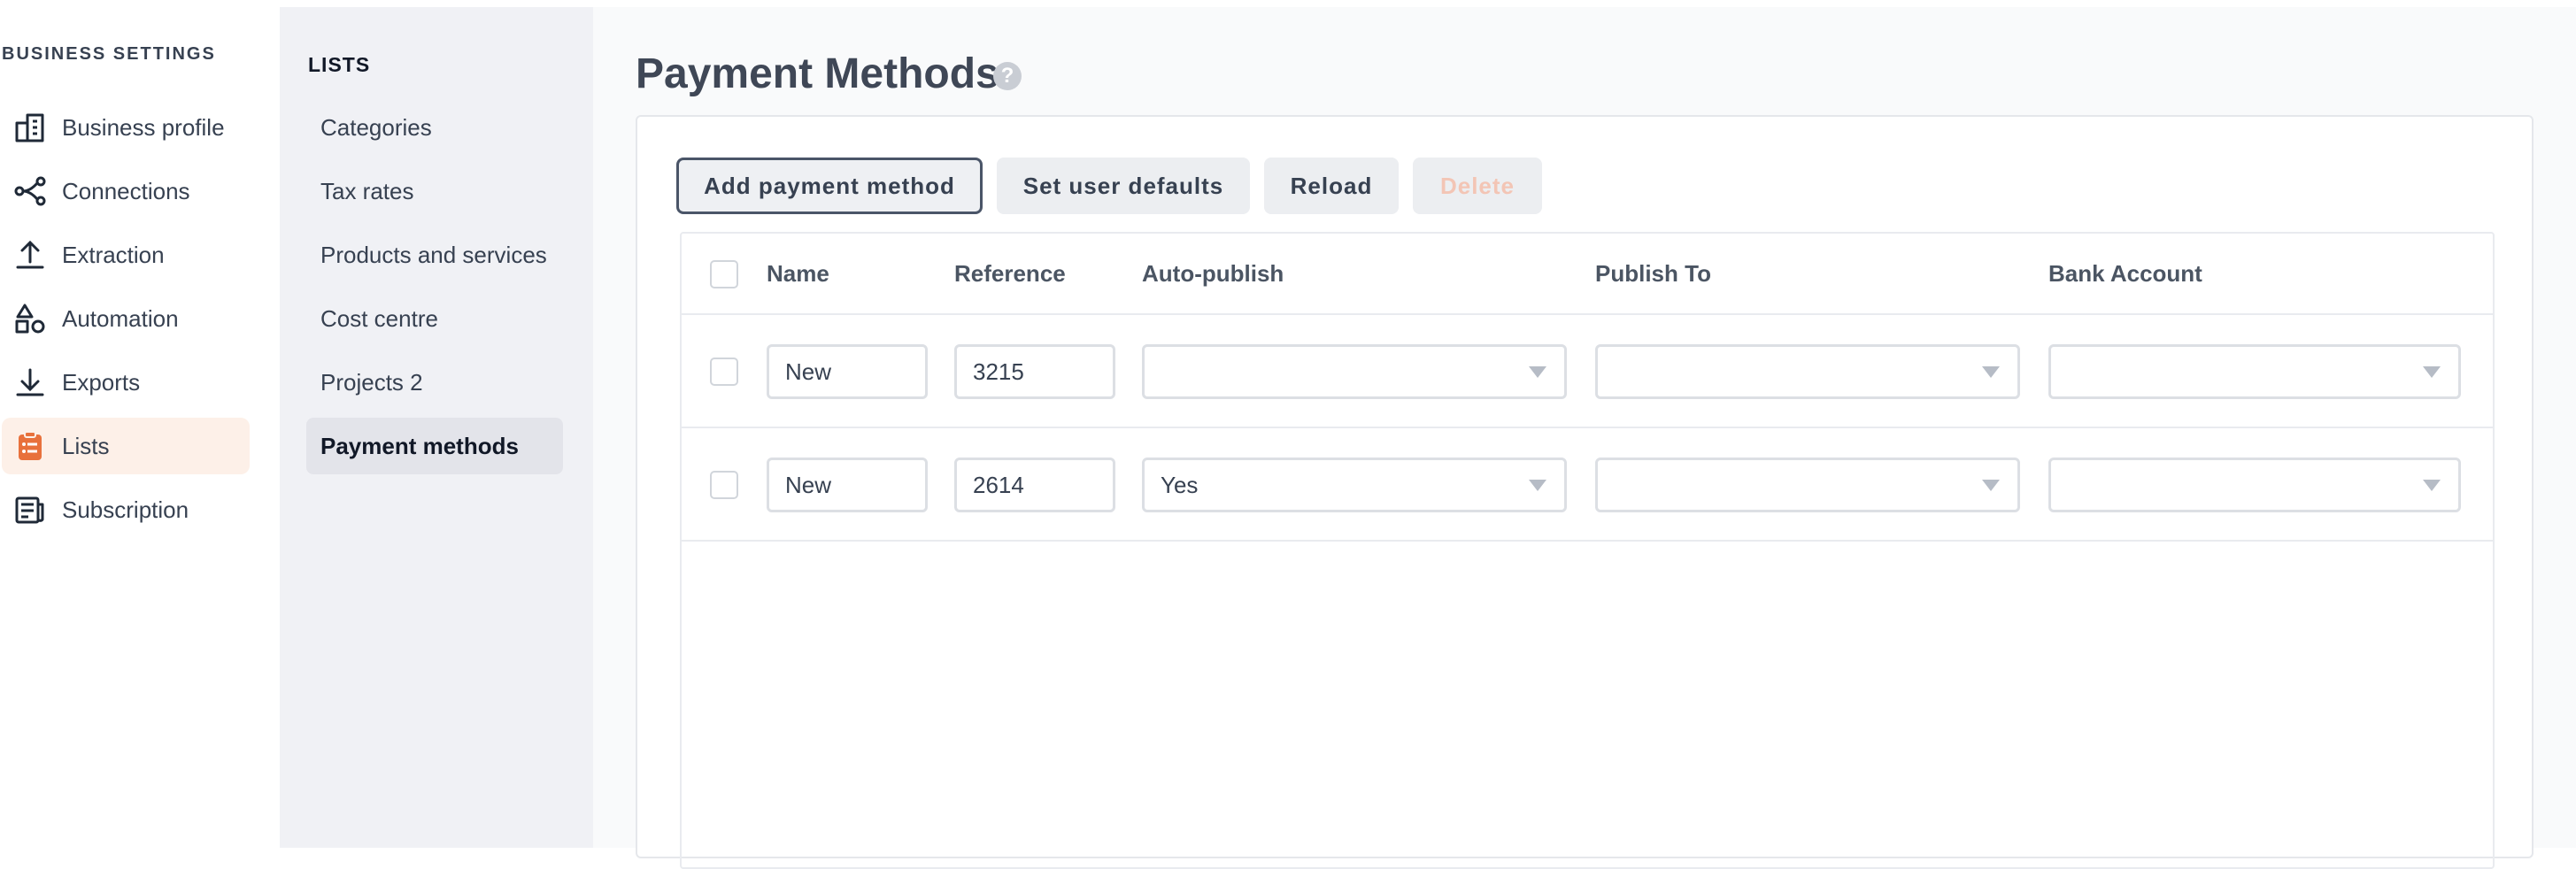 The height and width of the screenshot is (869, 2576). Describe the element at coordinates (1123, 186) in the screenshot. I see `set-user-defaults-button: Set user defaults` at that location.